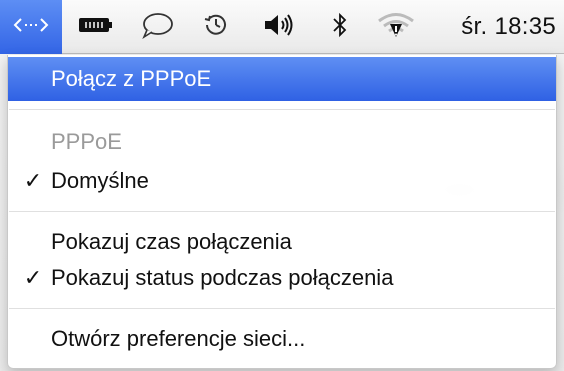 The width and height of the screenshot is (564, 371). I want to click on time-machine-menu-extra, so click(216, 27).